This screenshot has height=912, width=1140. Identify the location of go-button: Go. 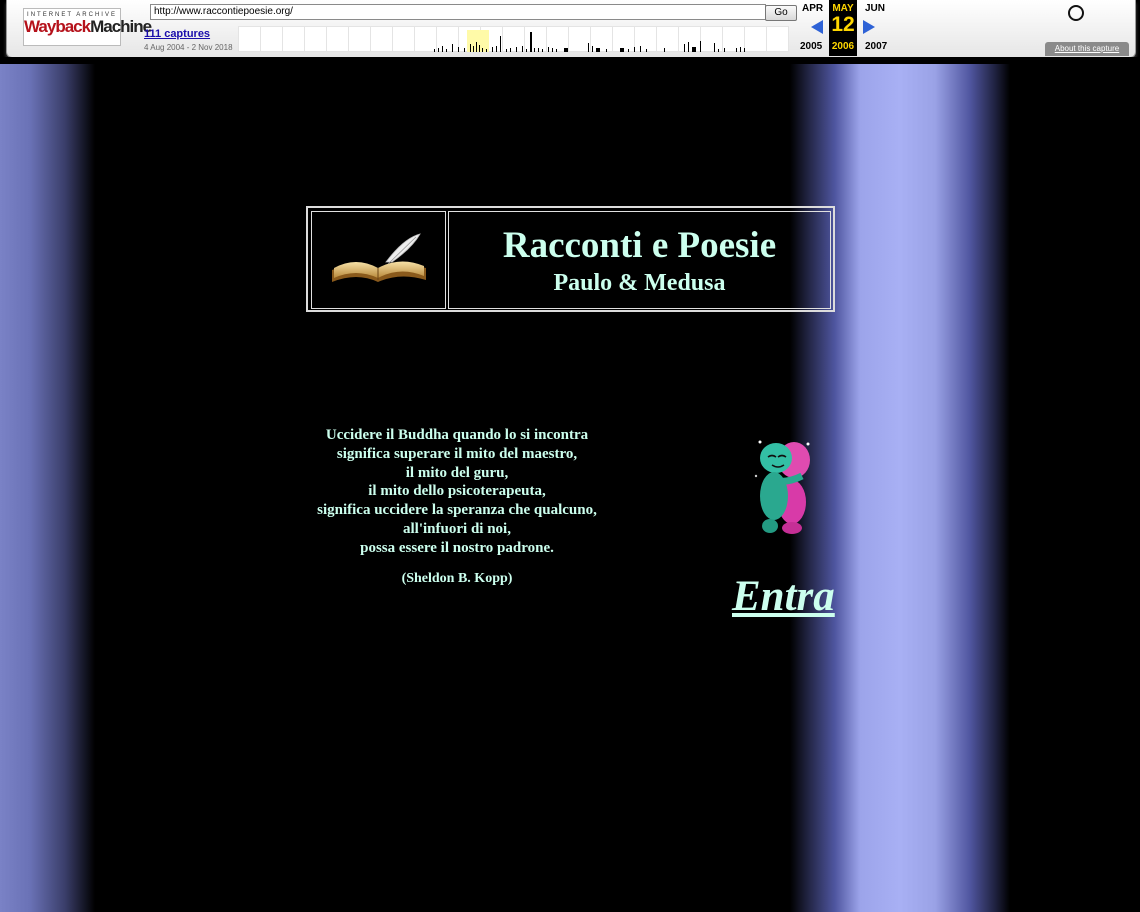
(781, 13).